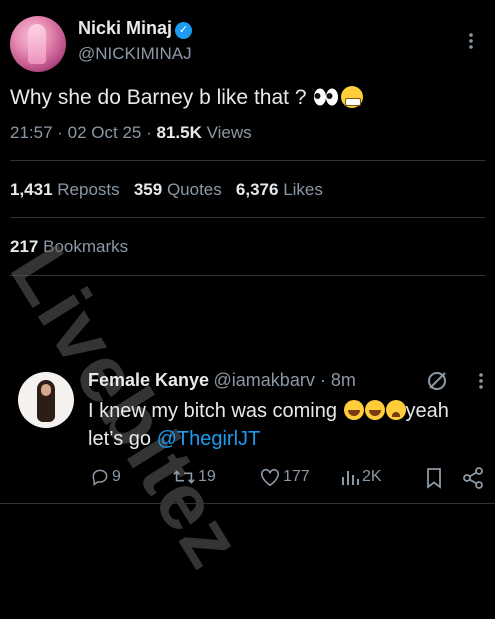 The width and height of the screenshot is (495, 619). Describe the element at coordinates (229, 132) in the screenshot. I see `views-label: Views` at that location.